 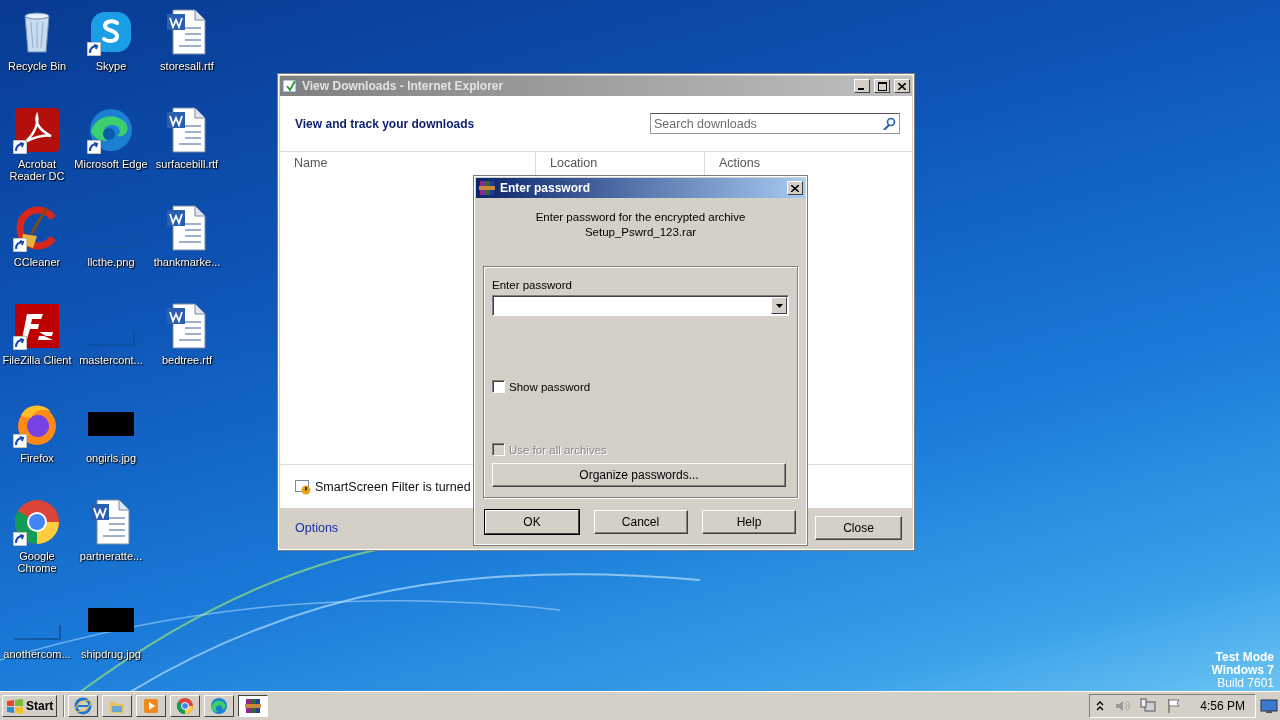 What do you see at coordinates (37, 458) in the screenshot?
I see `desktop-icon-label: Firefox` at bounding box center [37, 458].